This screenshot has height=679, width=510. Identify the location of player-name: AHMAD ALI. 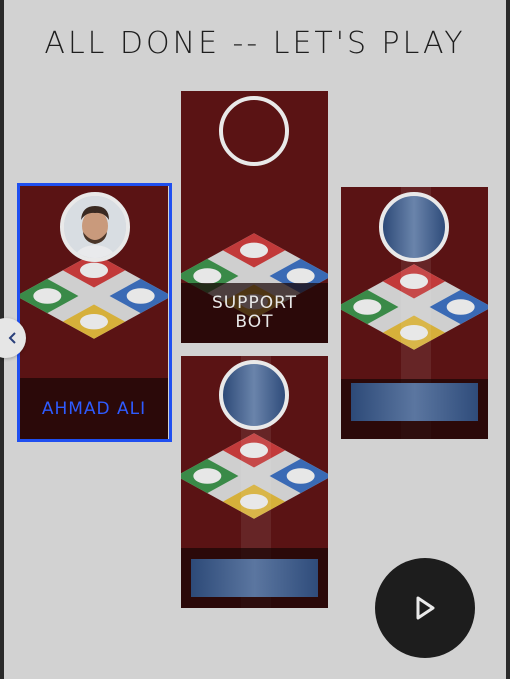
(94, 408).